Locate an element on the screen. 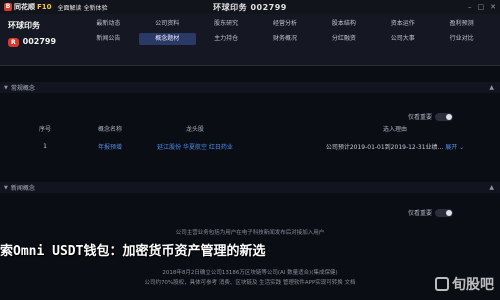  chevron-down-icon: ⌄ is located at coordinates (461, 147).